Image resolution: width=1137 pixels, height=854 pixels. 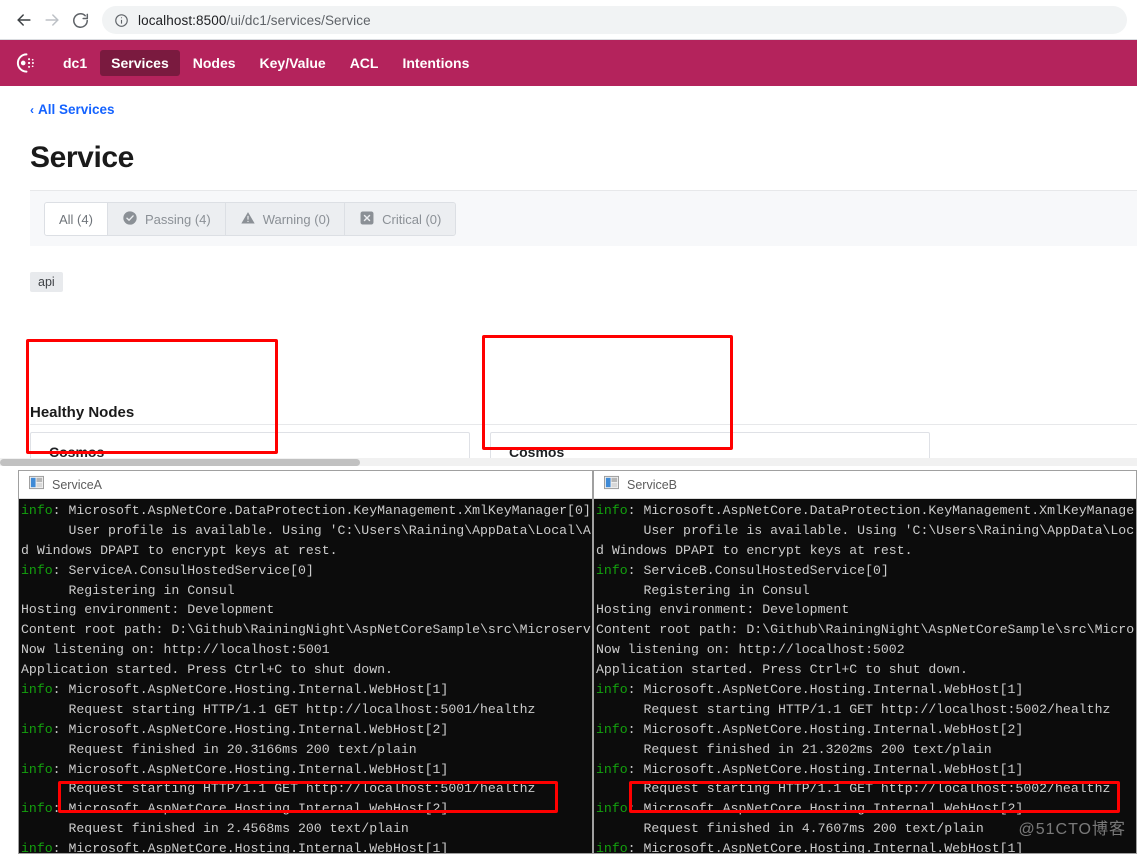 What do you see at coordinates (652, 484) in the screenshot?
I see `console-title-label: ServiceB` at bounding box center [652, 484].